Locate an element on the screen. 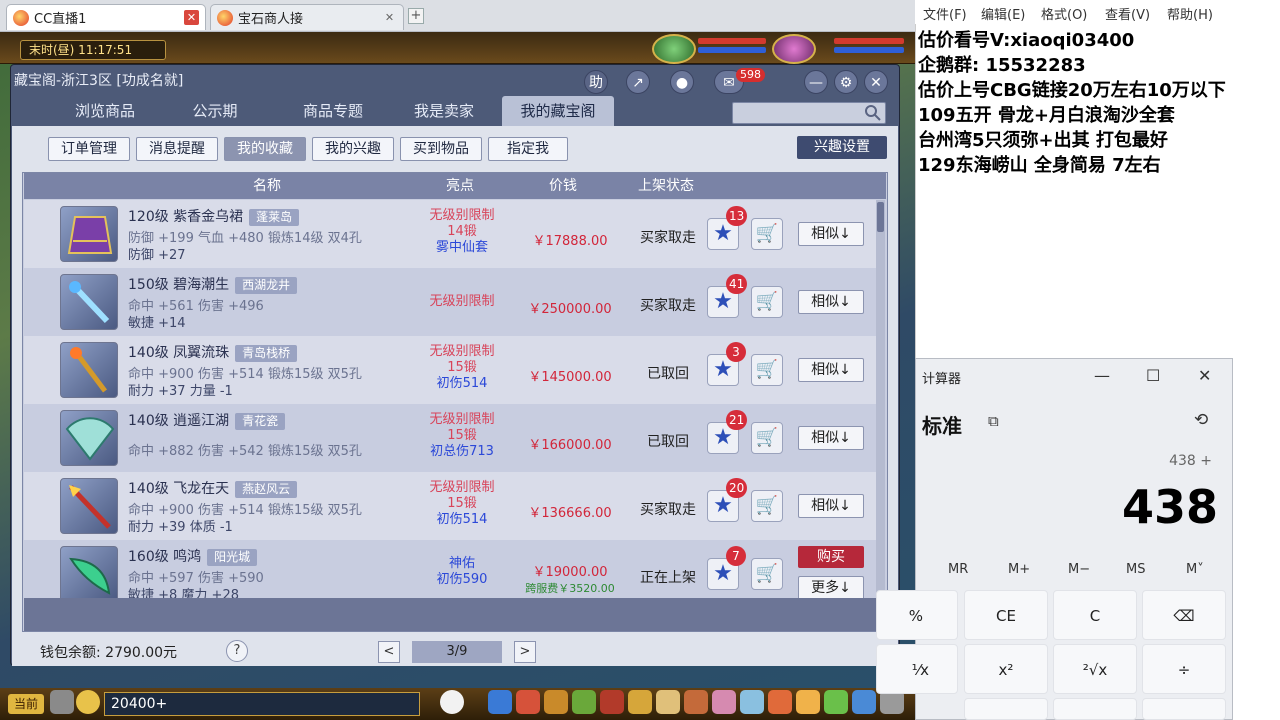 Image resolution: width=1280 pixels, height=720 pixels. square-root-key: ²√x is located at coordinates (1095, 669).